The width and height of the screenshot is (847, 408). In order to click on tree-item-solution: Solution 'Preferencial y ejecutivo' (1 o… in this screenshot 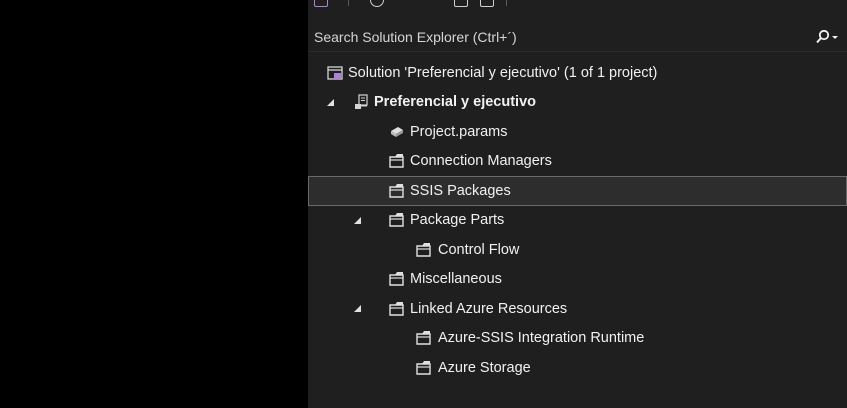, I will do `click(577, 73)`.